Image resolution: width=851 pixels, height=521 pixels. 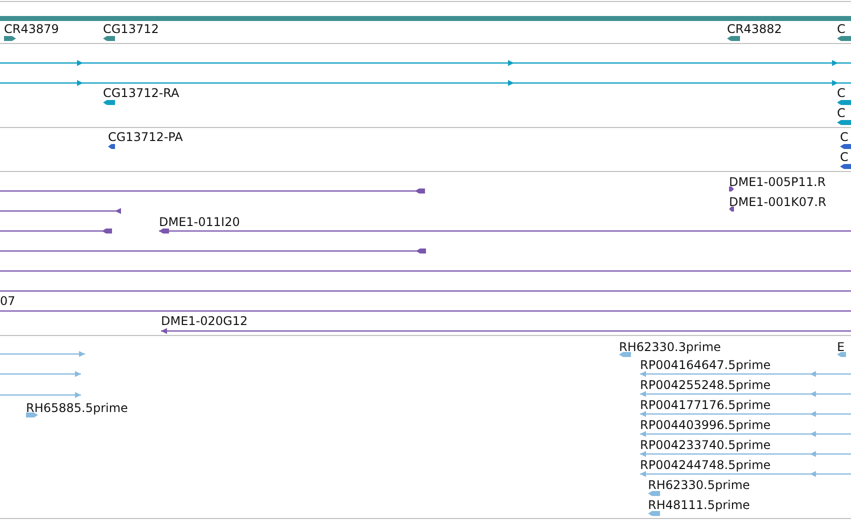 I want to click on feature-label: CR43882, so click(x=754, y=29).